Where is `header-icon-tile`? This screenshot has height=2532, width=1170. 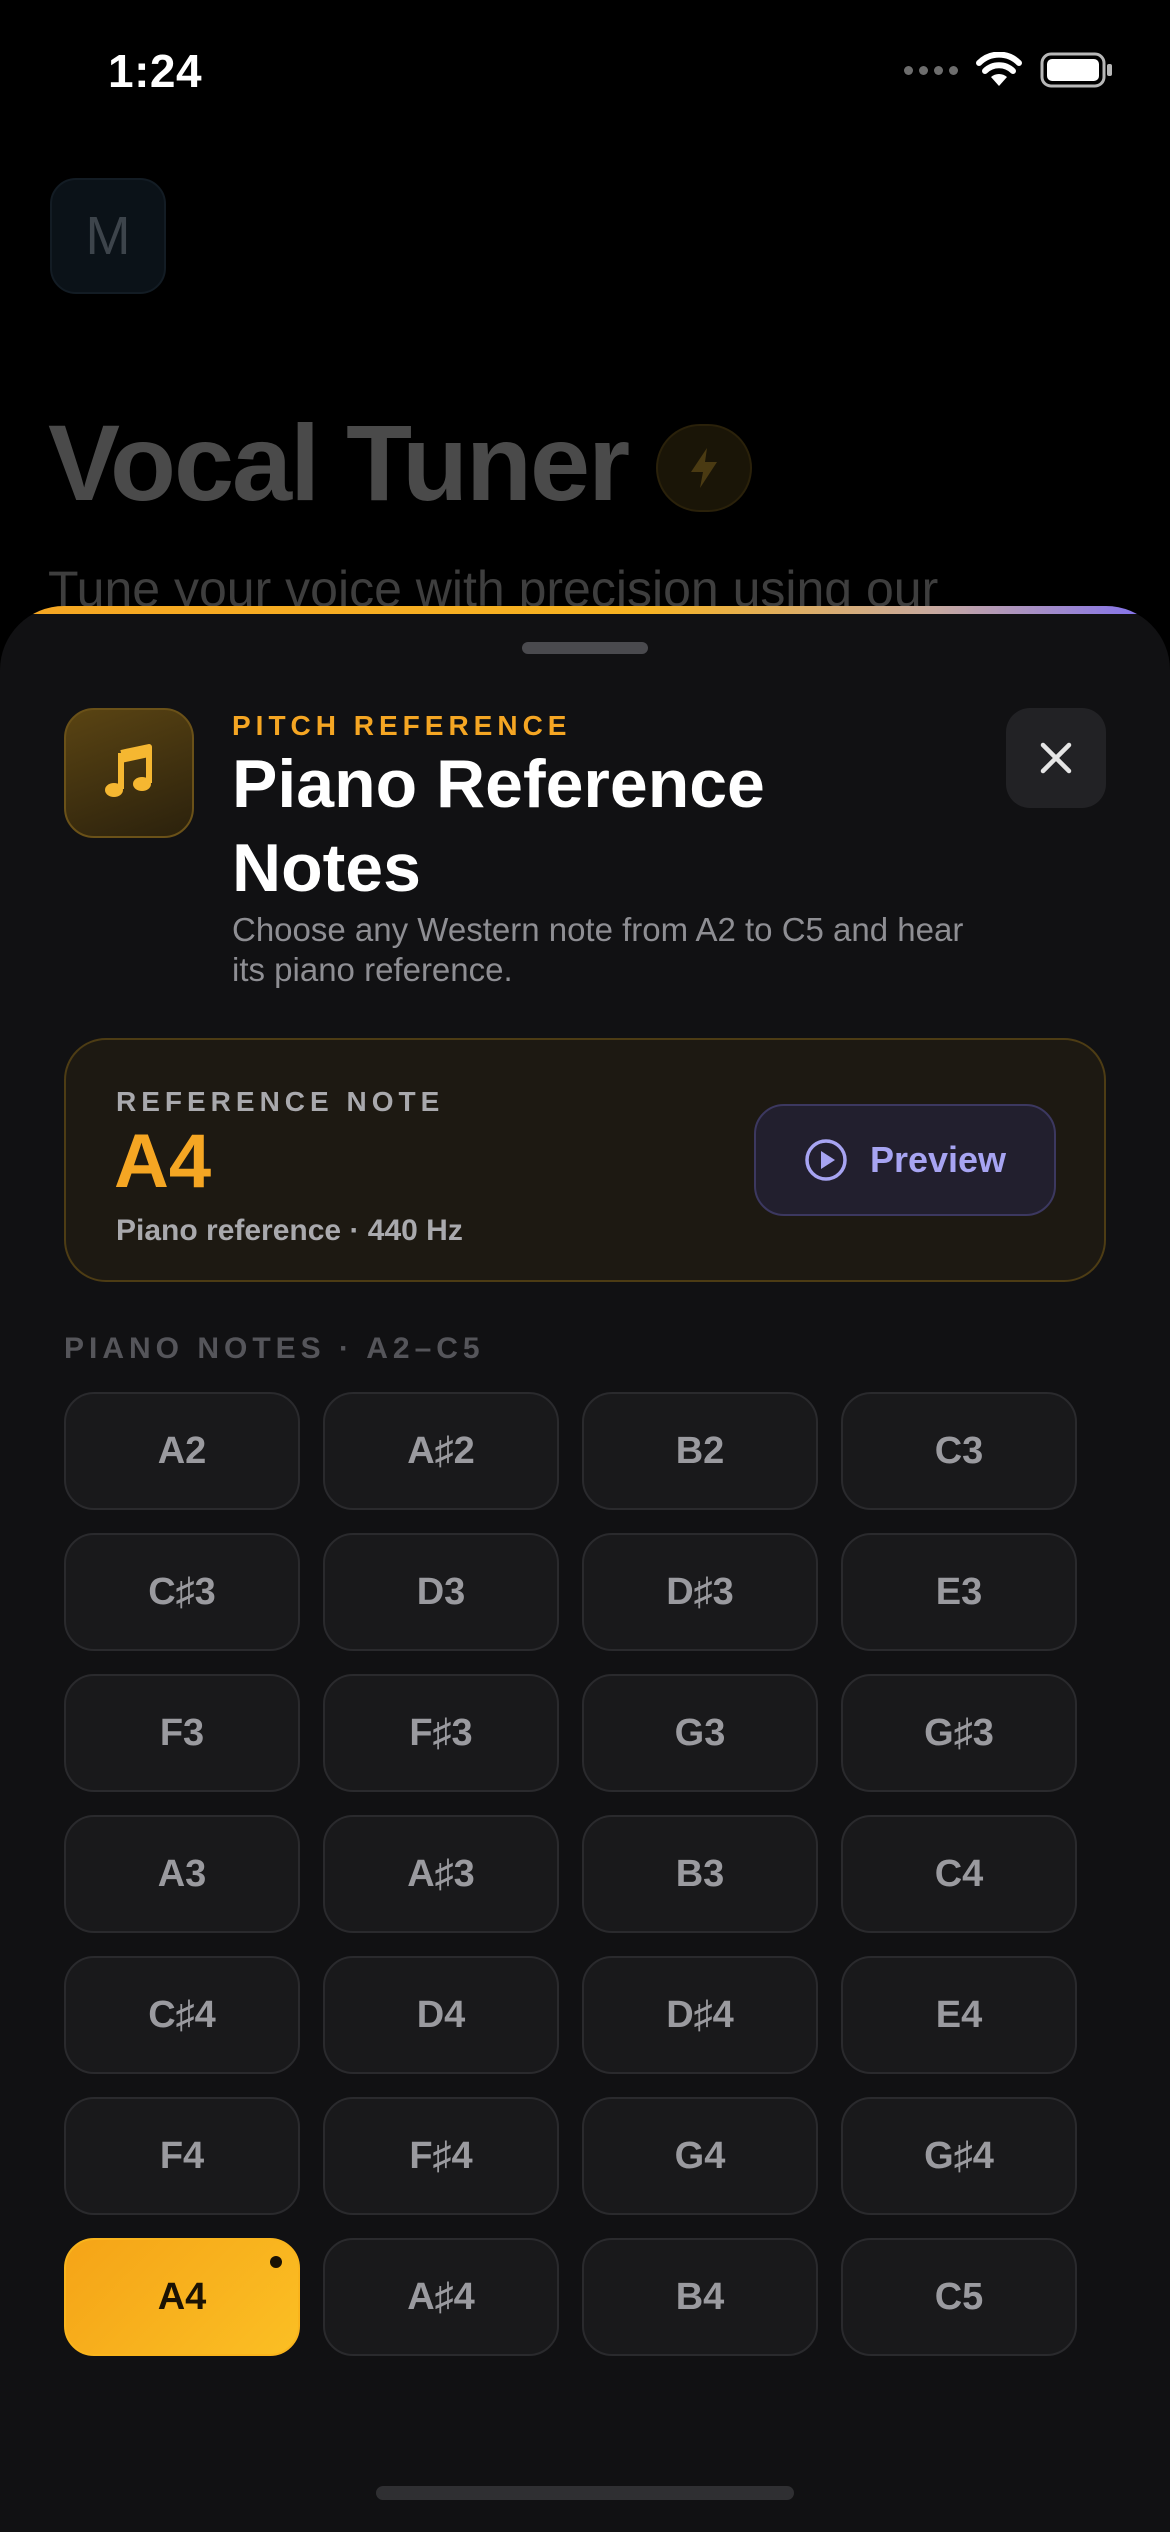 header-icon-tile is located at coordinates (129, 773).